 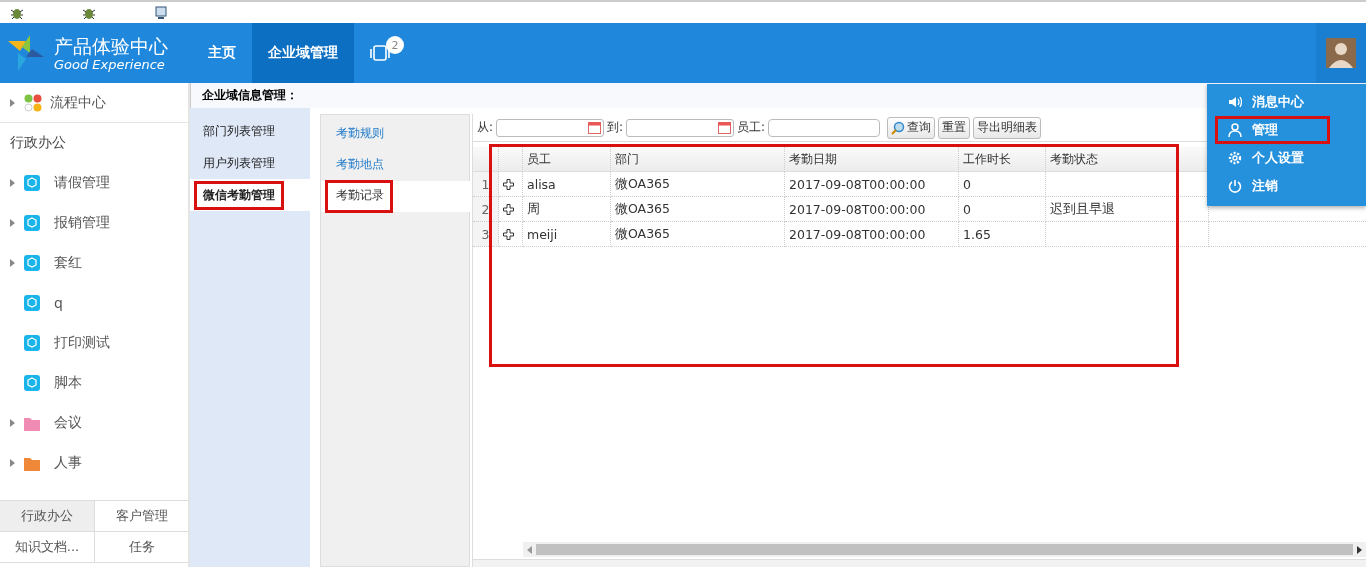 I want to click on notification-badge: 2, so click(x=395, y=45).